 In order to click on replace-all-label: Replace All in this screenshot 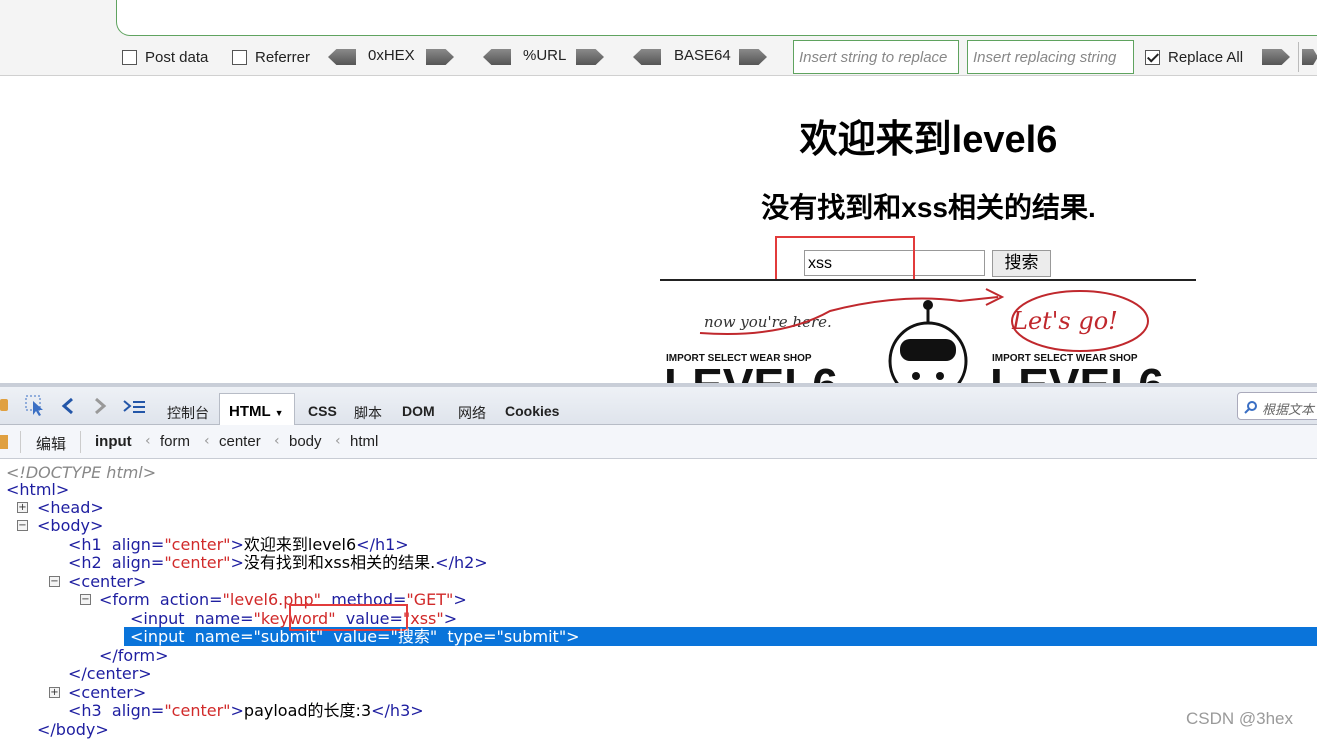, I will do `click(1206, 57)`.